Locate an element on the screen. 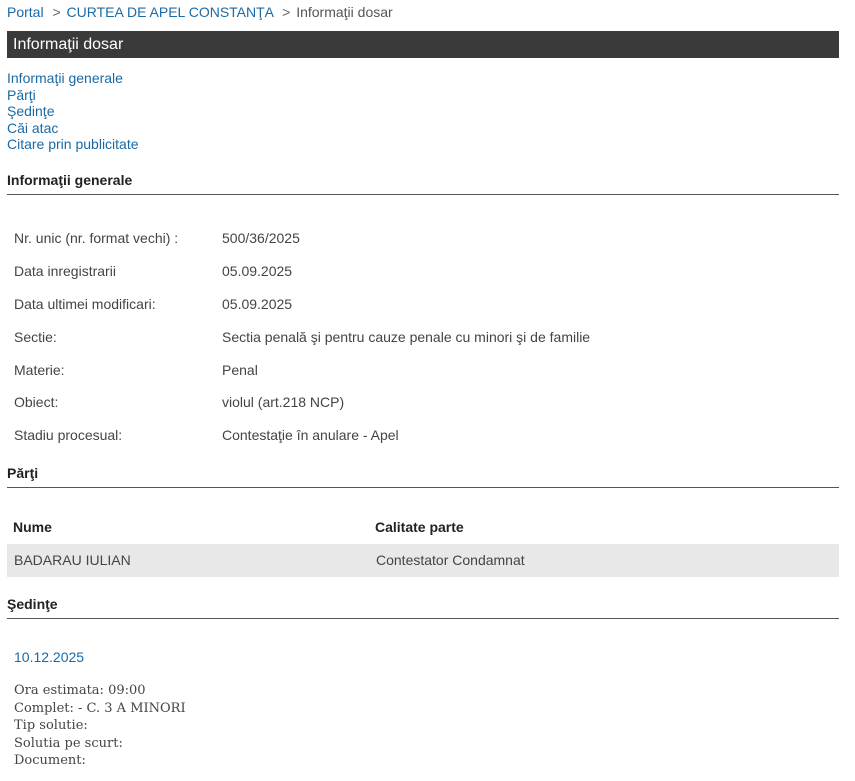 This screenshot has height=781, width=855. anchor-link-sedinte: Şedinţe is located at coordinates (73, 111).